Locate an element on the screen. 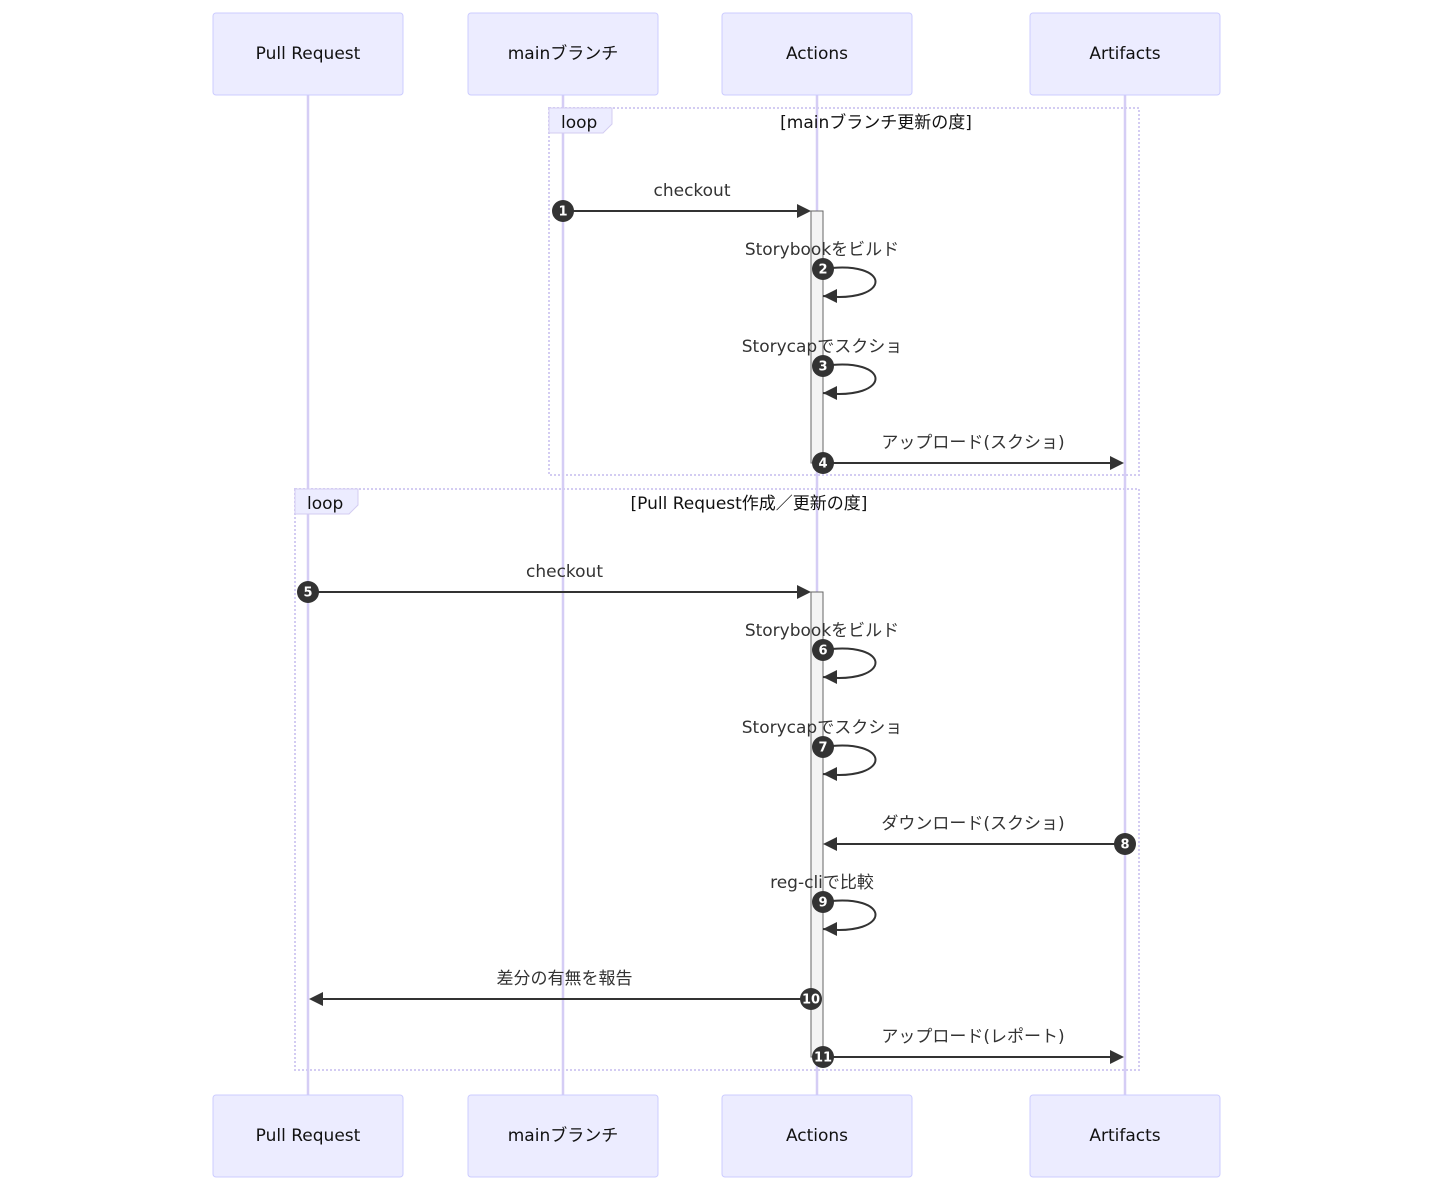 The height and width of the screenshot is (1192, 1434). sequence-number: 7 is located at coordinates (822, 748).